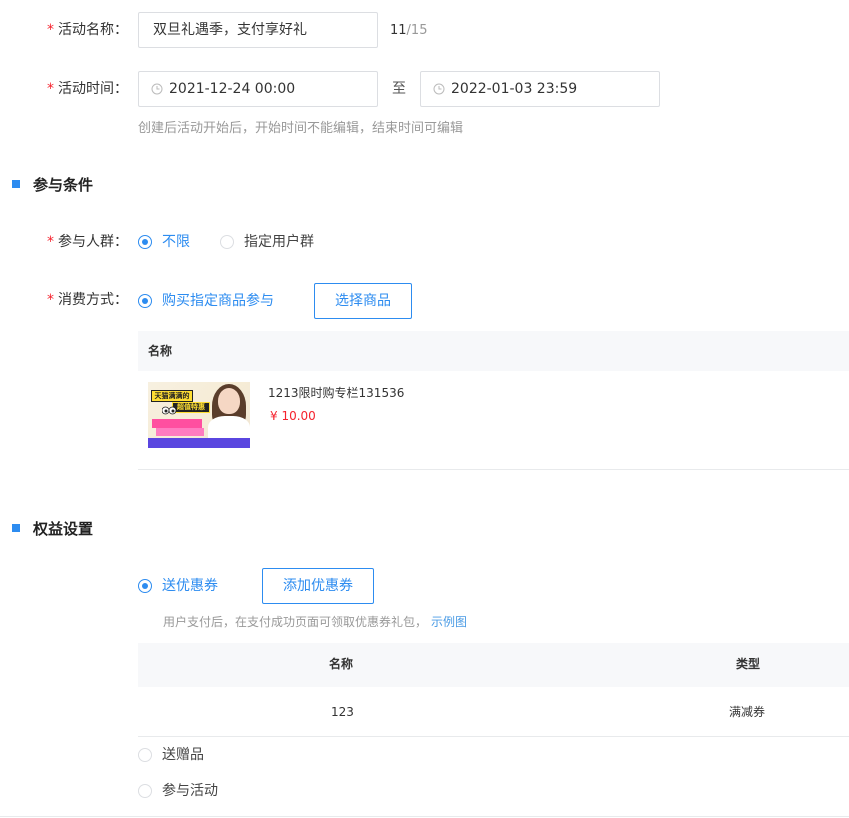  Describe the element at coordinates (258, 30) in the screenshot. I see `activity-name-input: 双旦礼遇季，支付享好礼` at that location.